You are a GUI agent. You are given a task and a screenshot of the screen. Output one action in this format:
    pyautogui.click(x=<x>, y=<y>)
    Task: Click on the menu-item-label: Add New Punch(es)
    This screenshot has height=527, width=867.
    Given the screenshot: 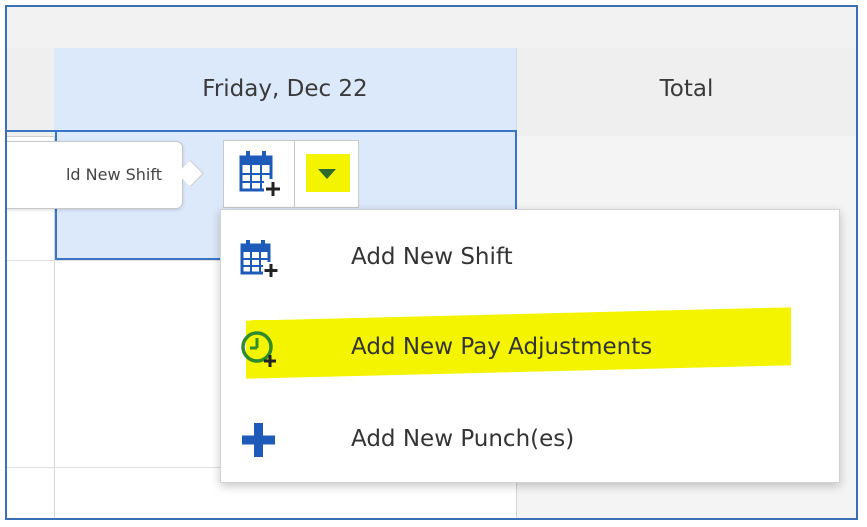 What is the action you would take?
    pyautogui.click(x=463, y=439)
    